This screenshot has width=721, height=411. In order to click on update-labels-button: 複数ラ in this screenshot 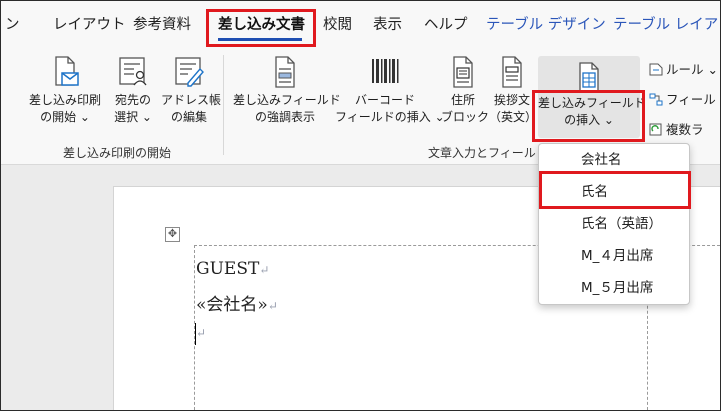, I will do `click(676, 128)`.